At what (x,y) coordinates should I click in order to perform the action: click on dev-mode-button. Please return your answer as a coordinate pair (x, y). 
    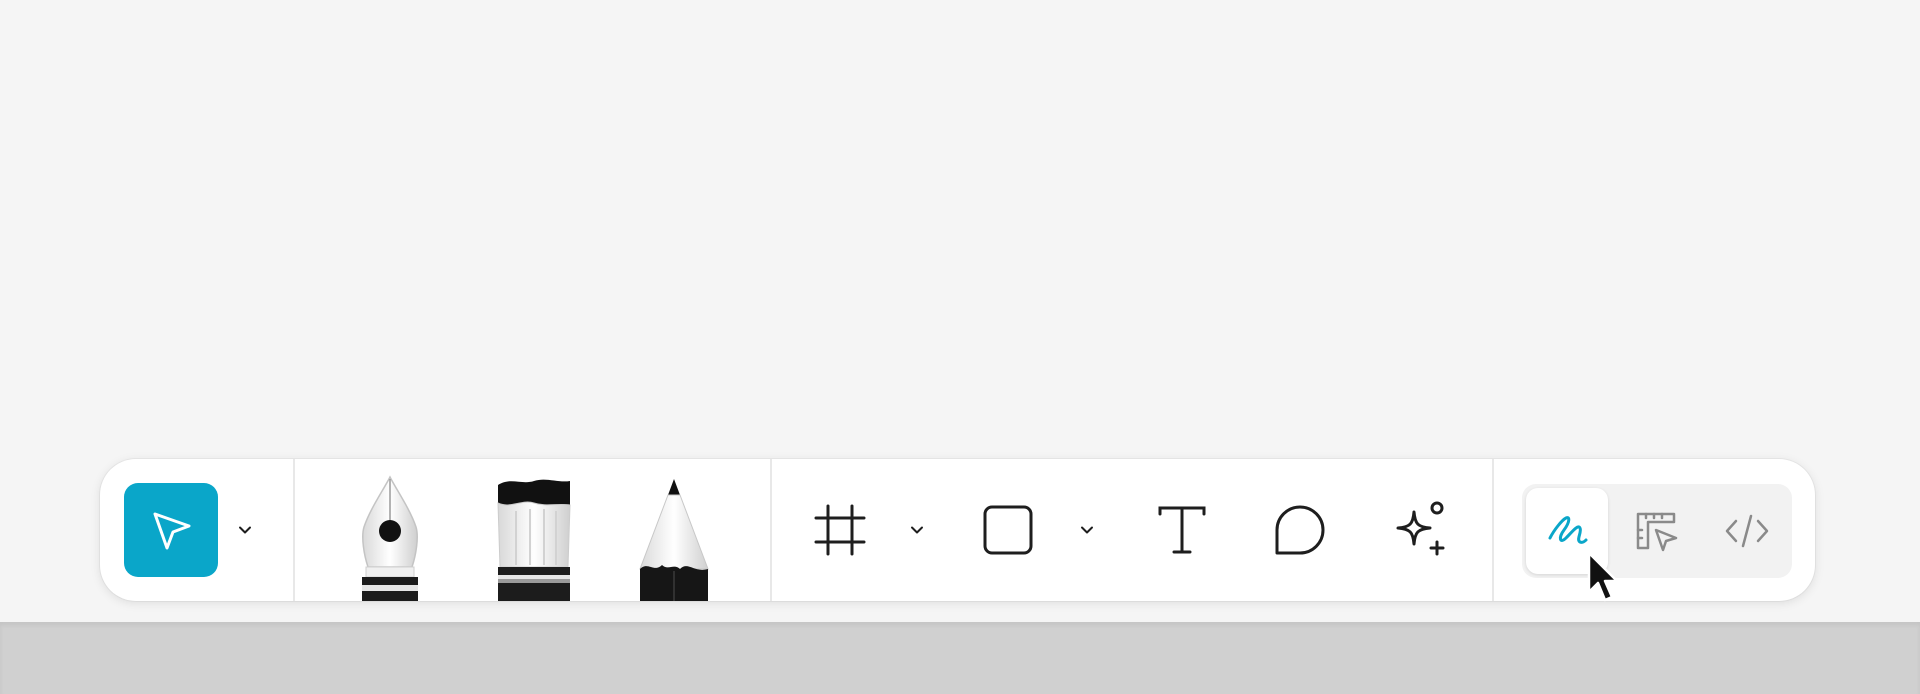
    Looking at the image, I should click on (1747, 531).